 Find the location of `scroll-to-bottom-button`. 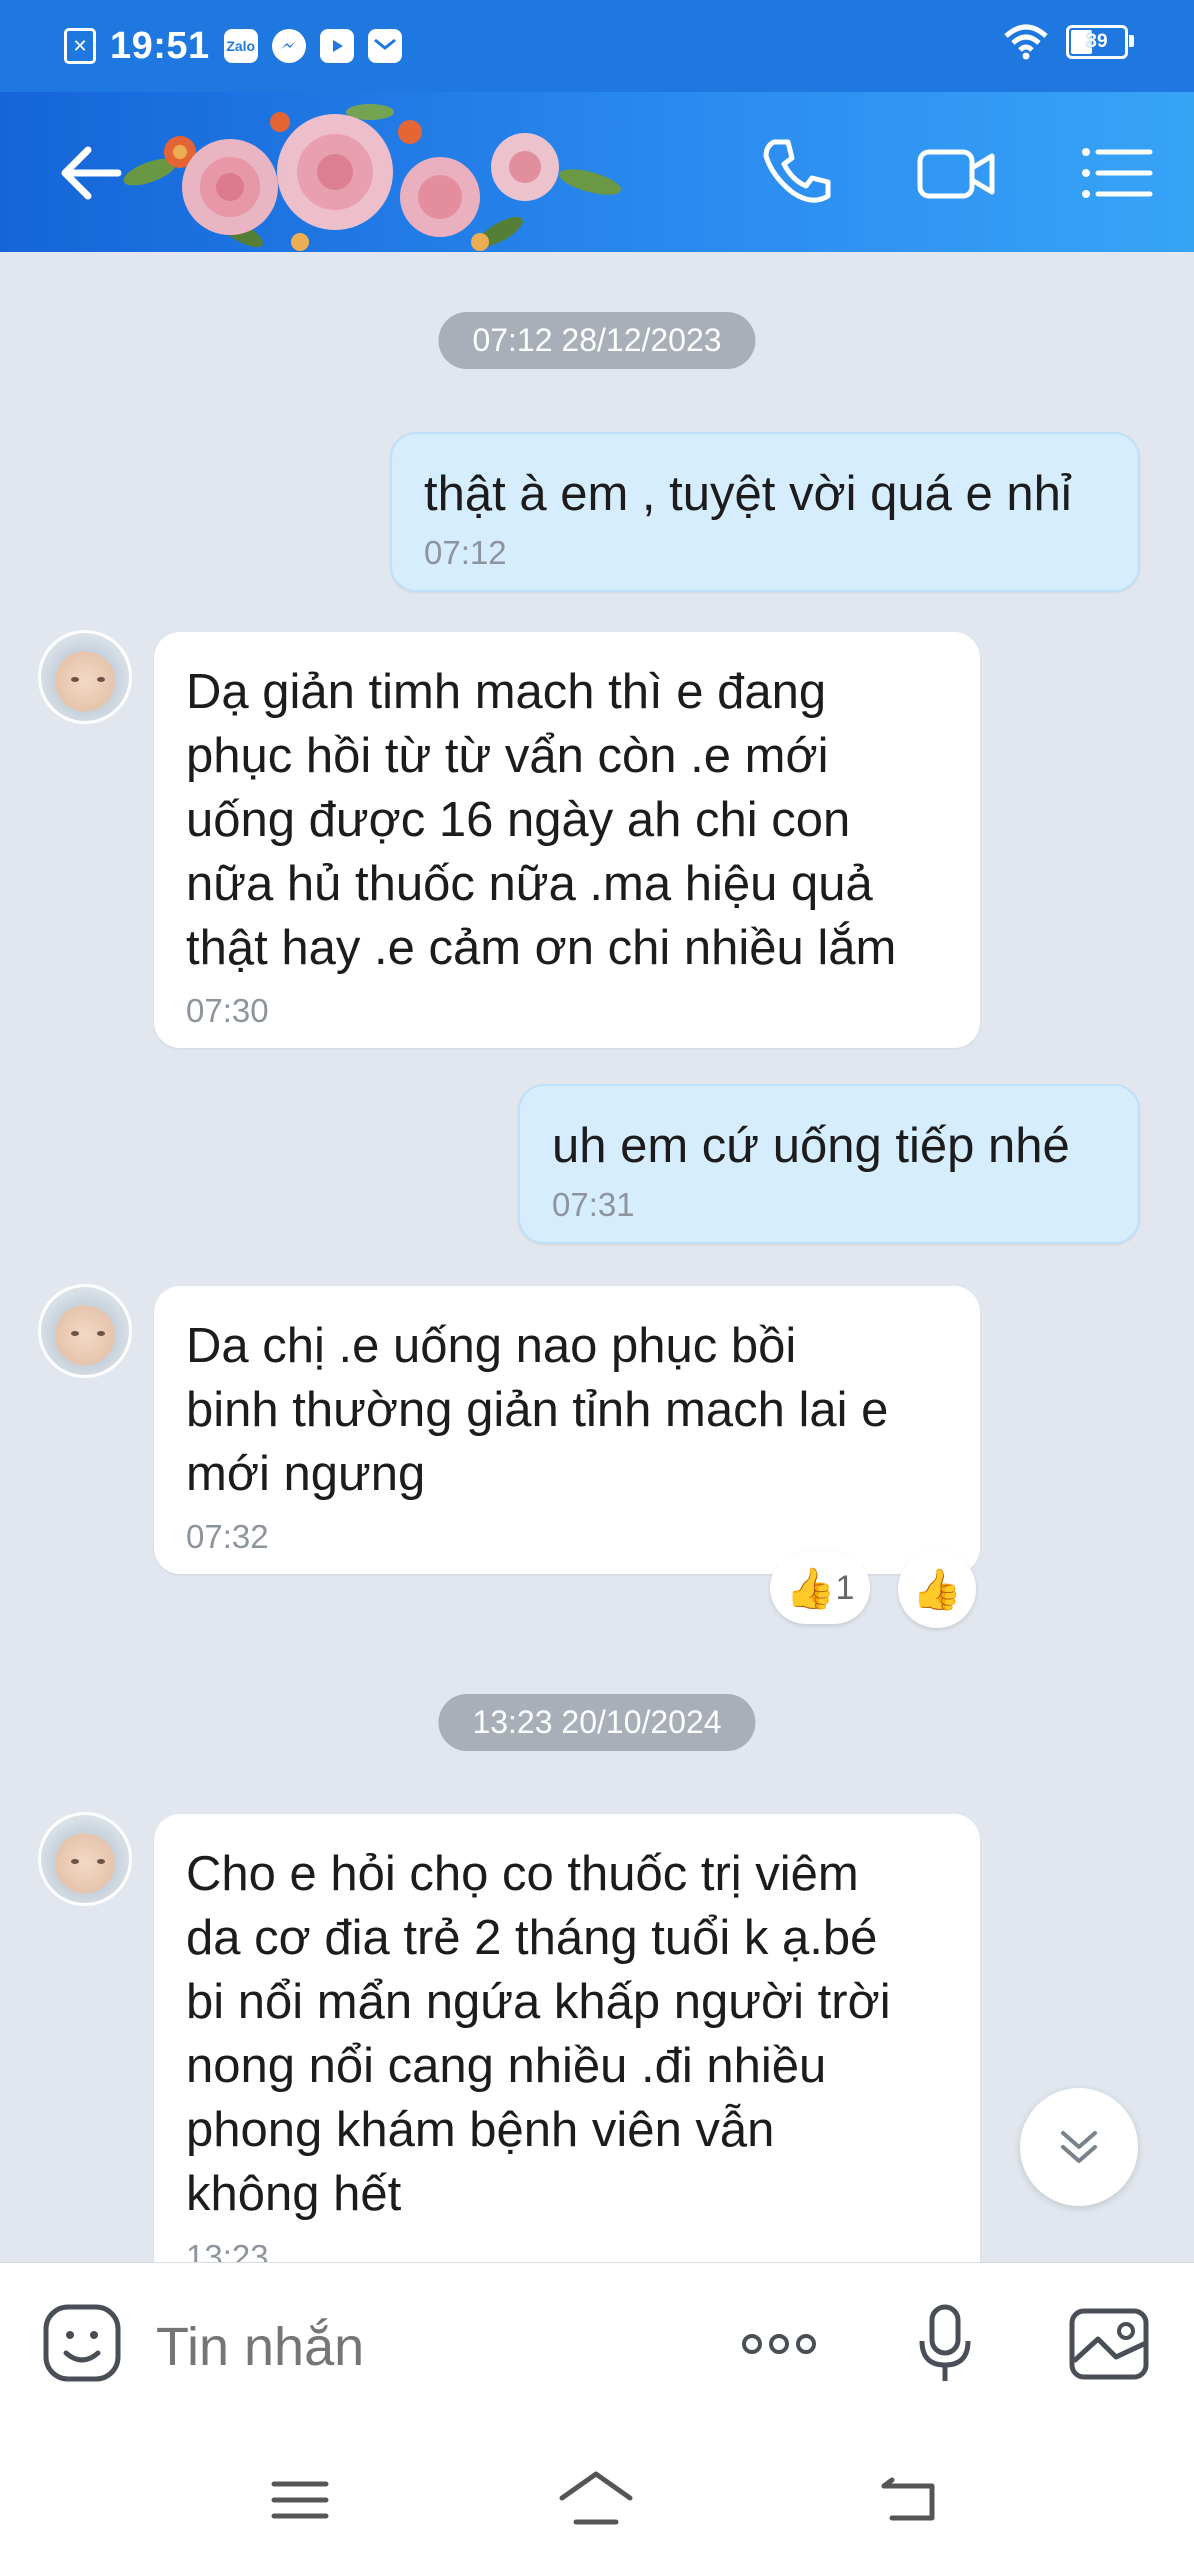

scroll-to-bottom-button is located at coordinates (1079, 2147).